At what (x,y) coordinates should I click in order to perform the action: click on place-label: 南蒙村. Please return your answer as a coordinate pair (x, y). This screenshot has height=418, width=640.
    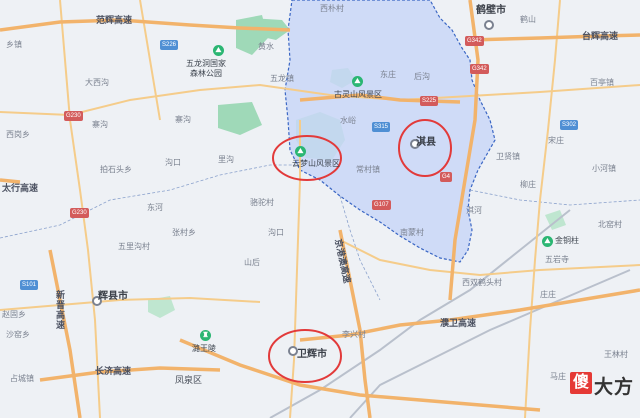
    Looking at the image, I should click on (412, 232).